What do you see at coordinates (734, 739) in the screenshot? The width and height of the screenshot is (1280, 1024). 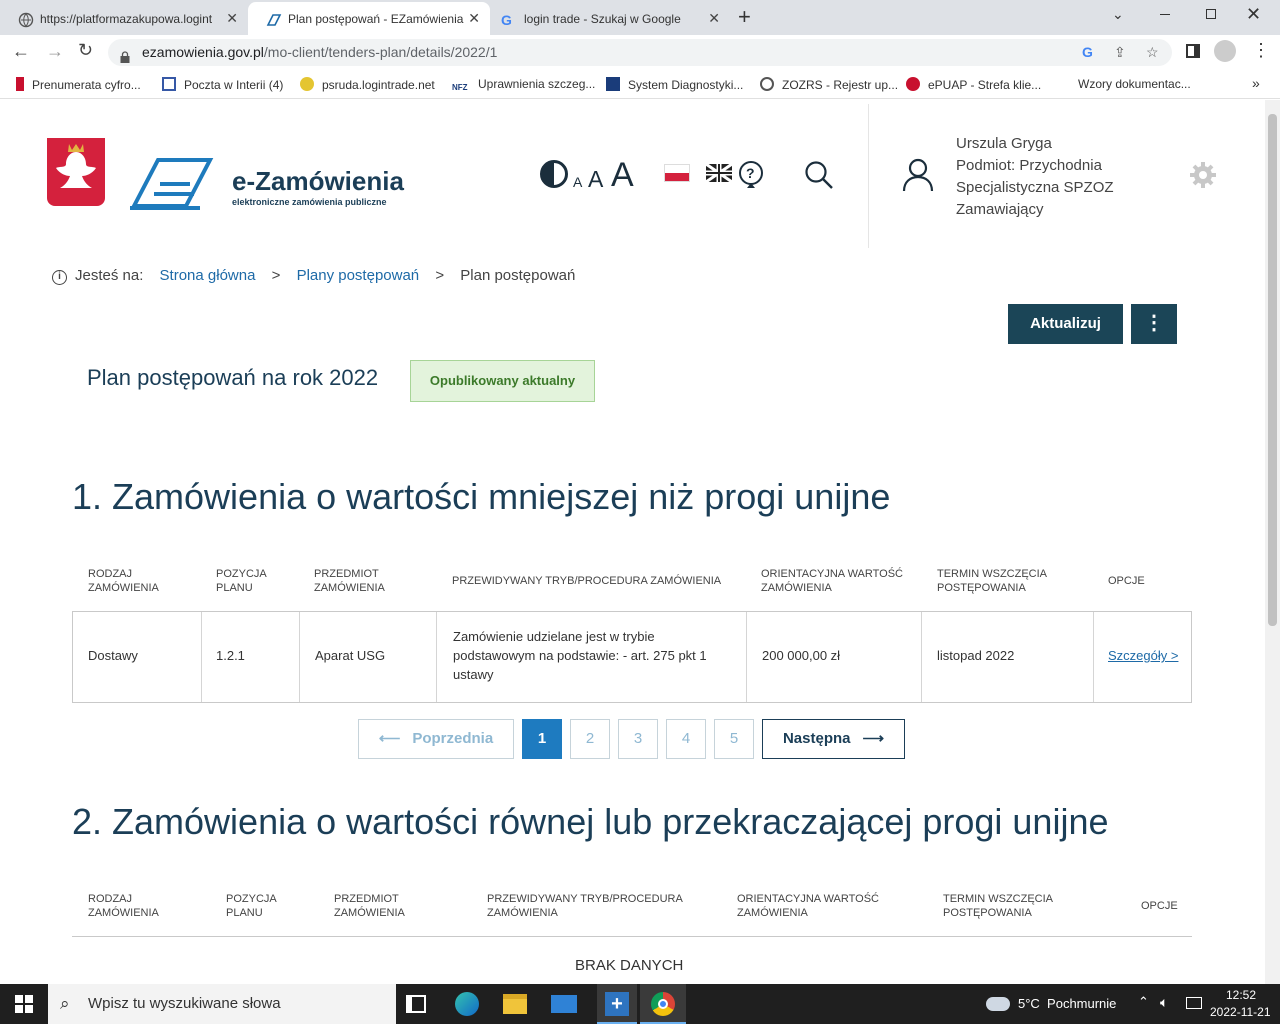 I see `page-5-button: 5` at bounding box center [734, 739].